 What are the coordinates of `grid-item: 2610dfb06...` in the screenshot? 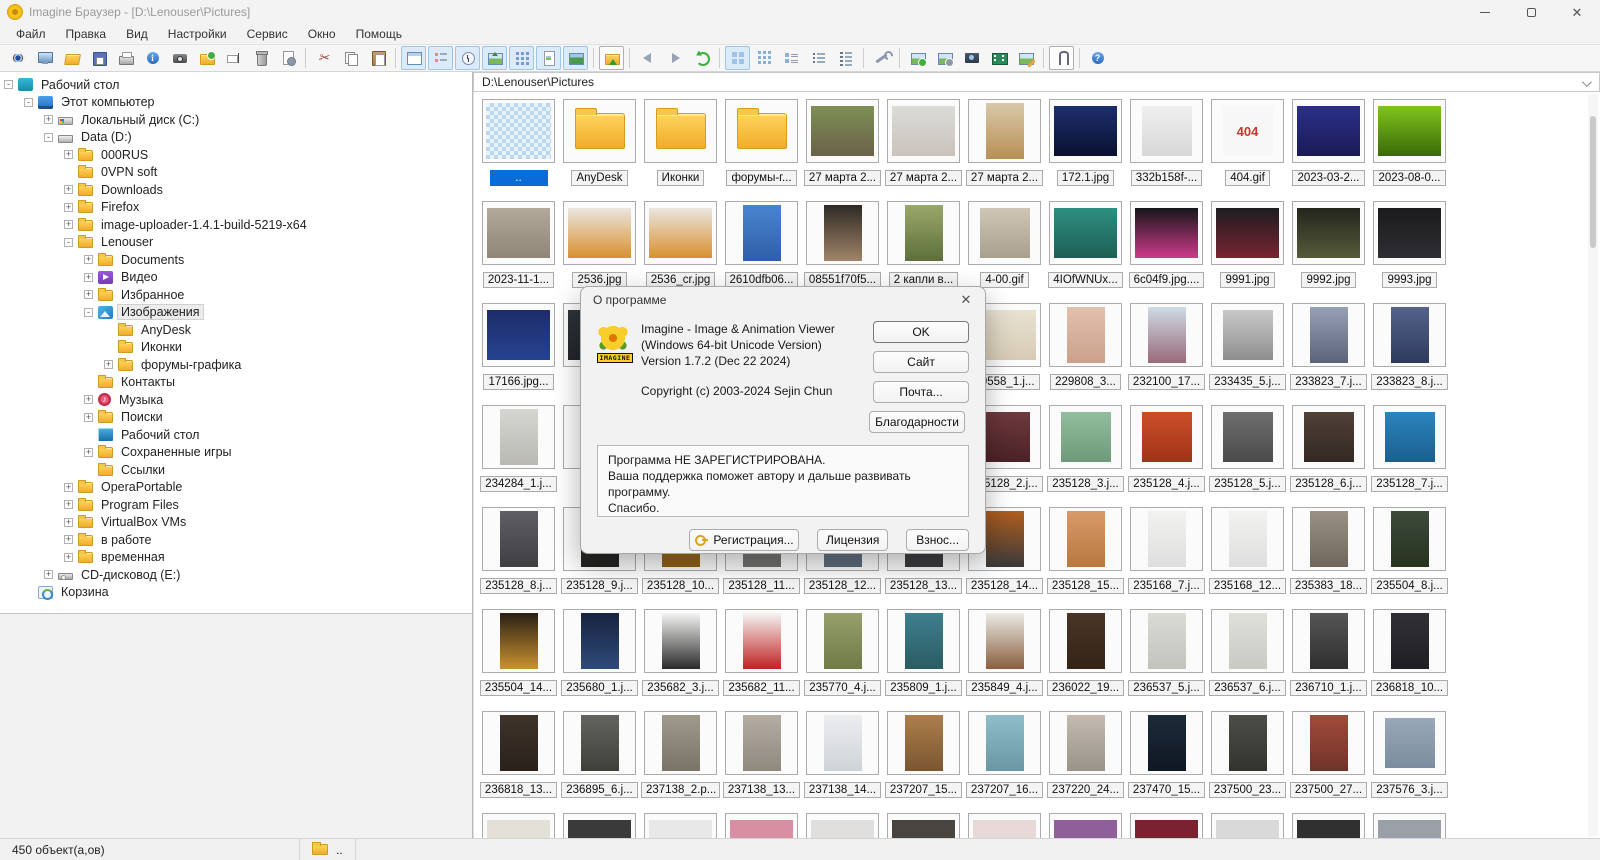 It's located at (761, 247).